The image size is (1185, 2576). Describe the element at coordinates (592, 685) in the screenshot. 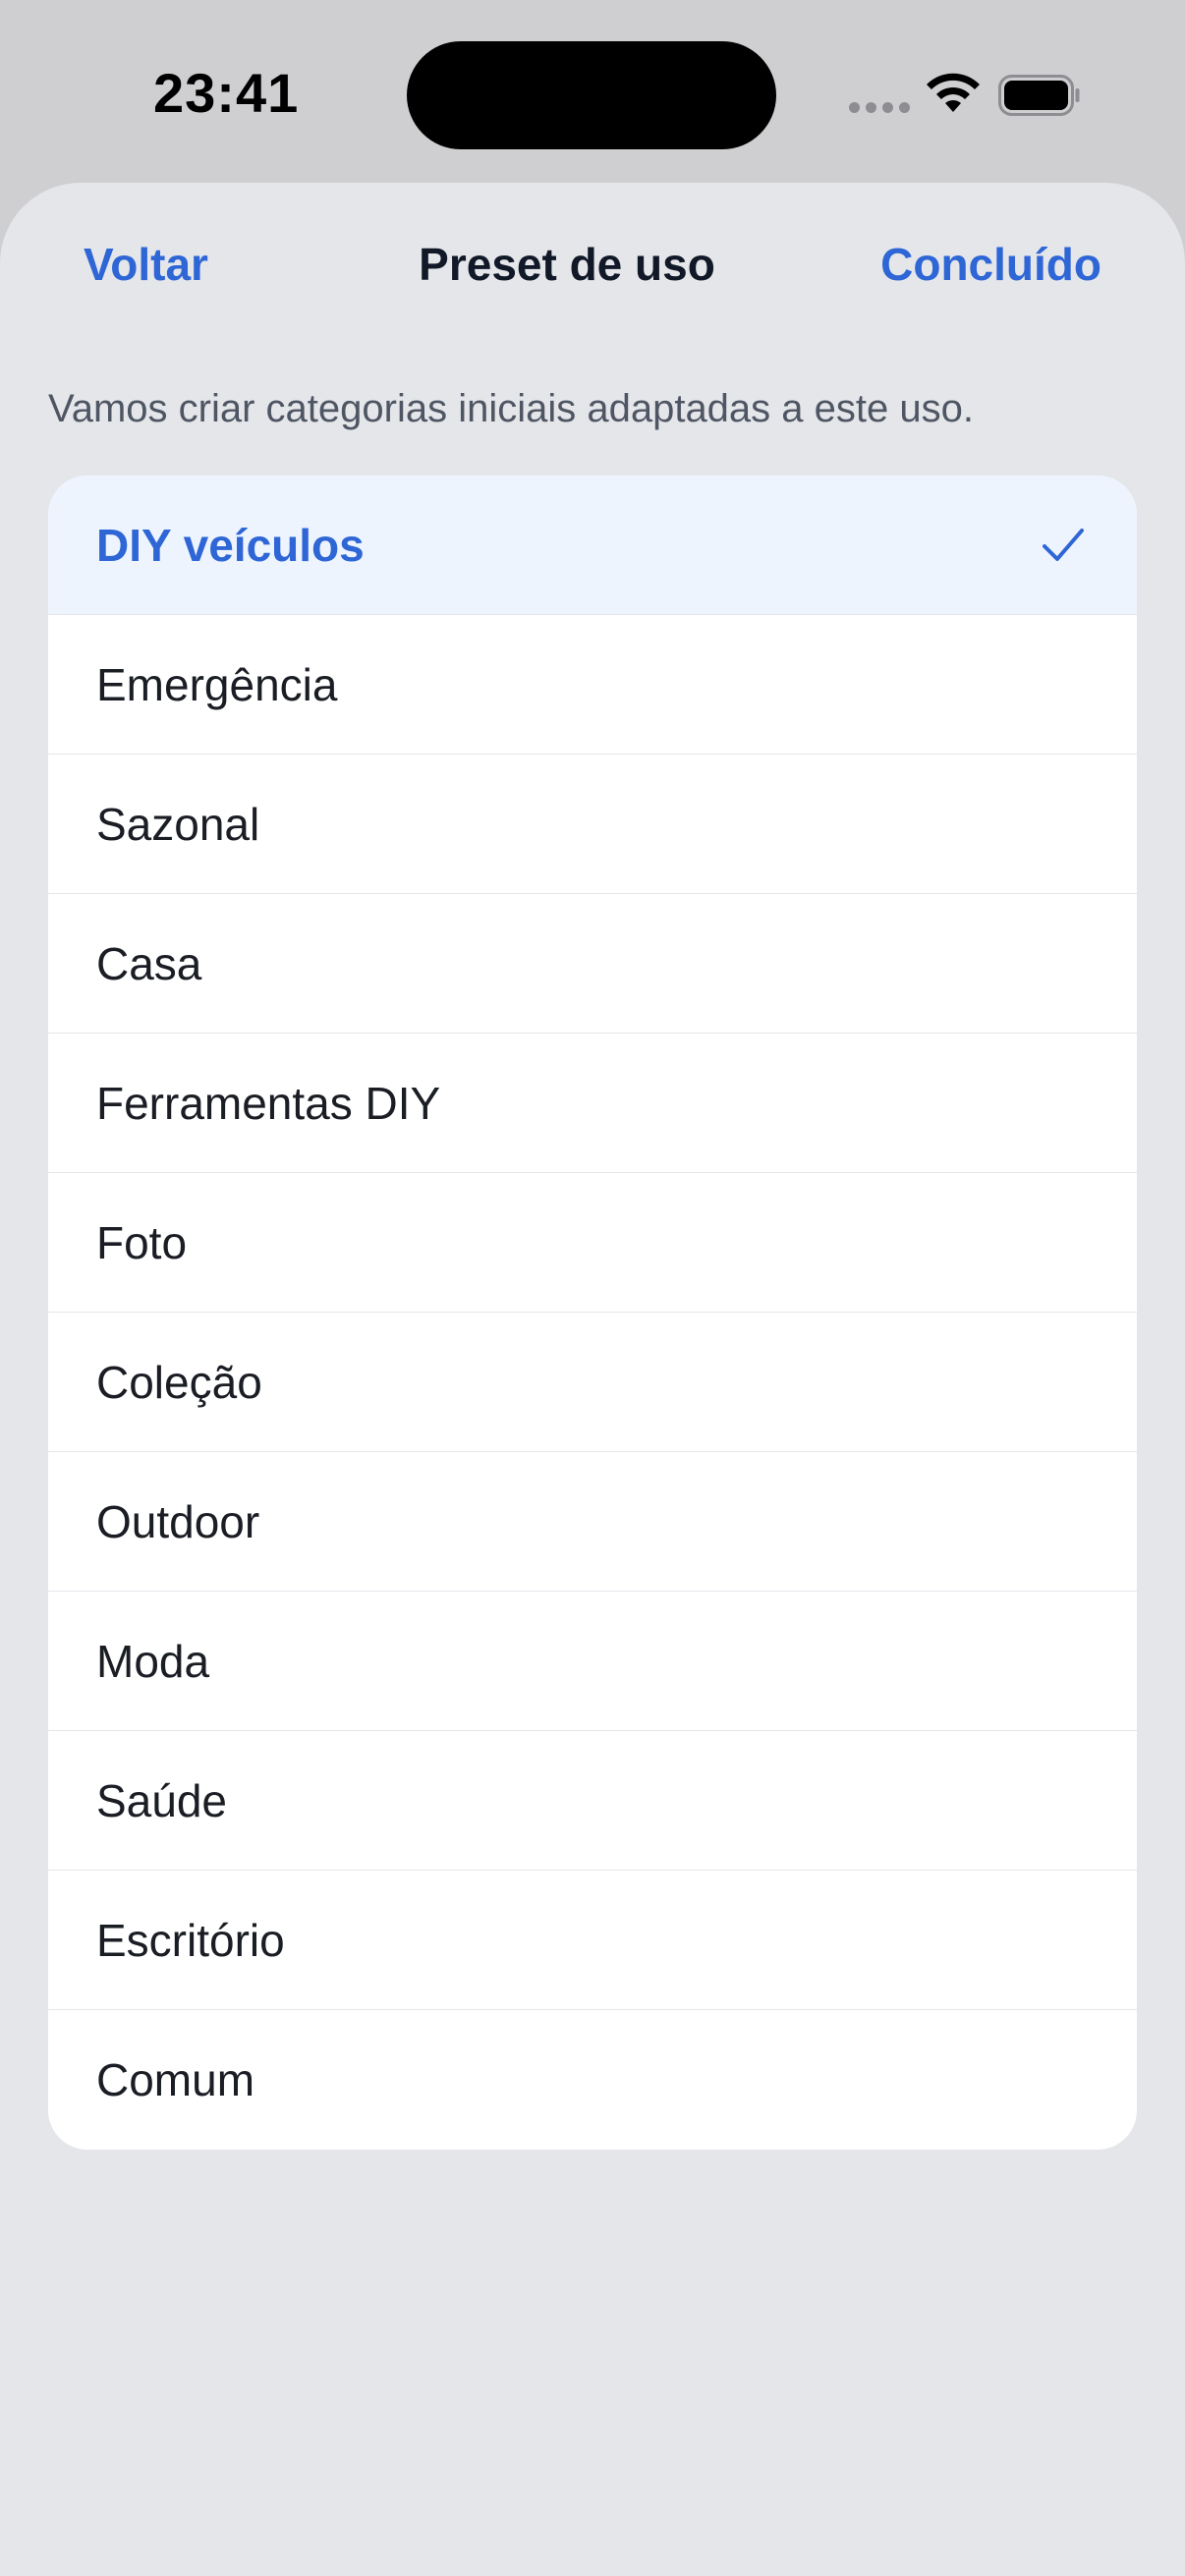

I see `preset-item: Emergência` at that location.